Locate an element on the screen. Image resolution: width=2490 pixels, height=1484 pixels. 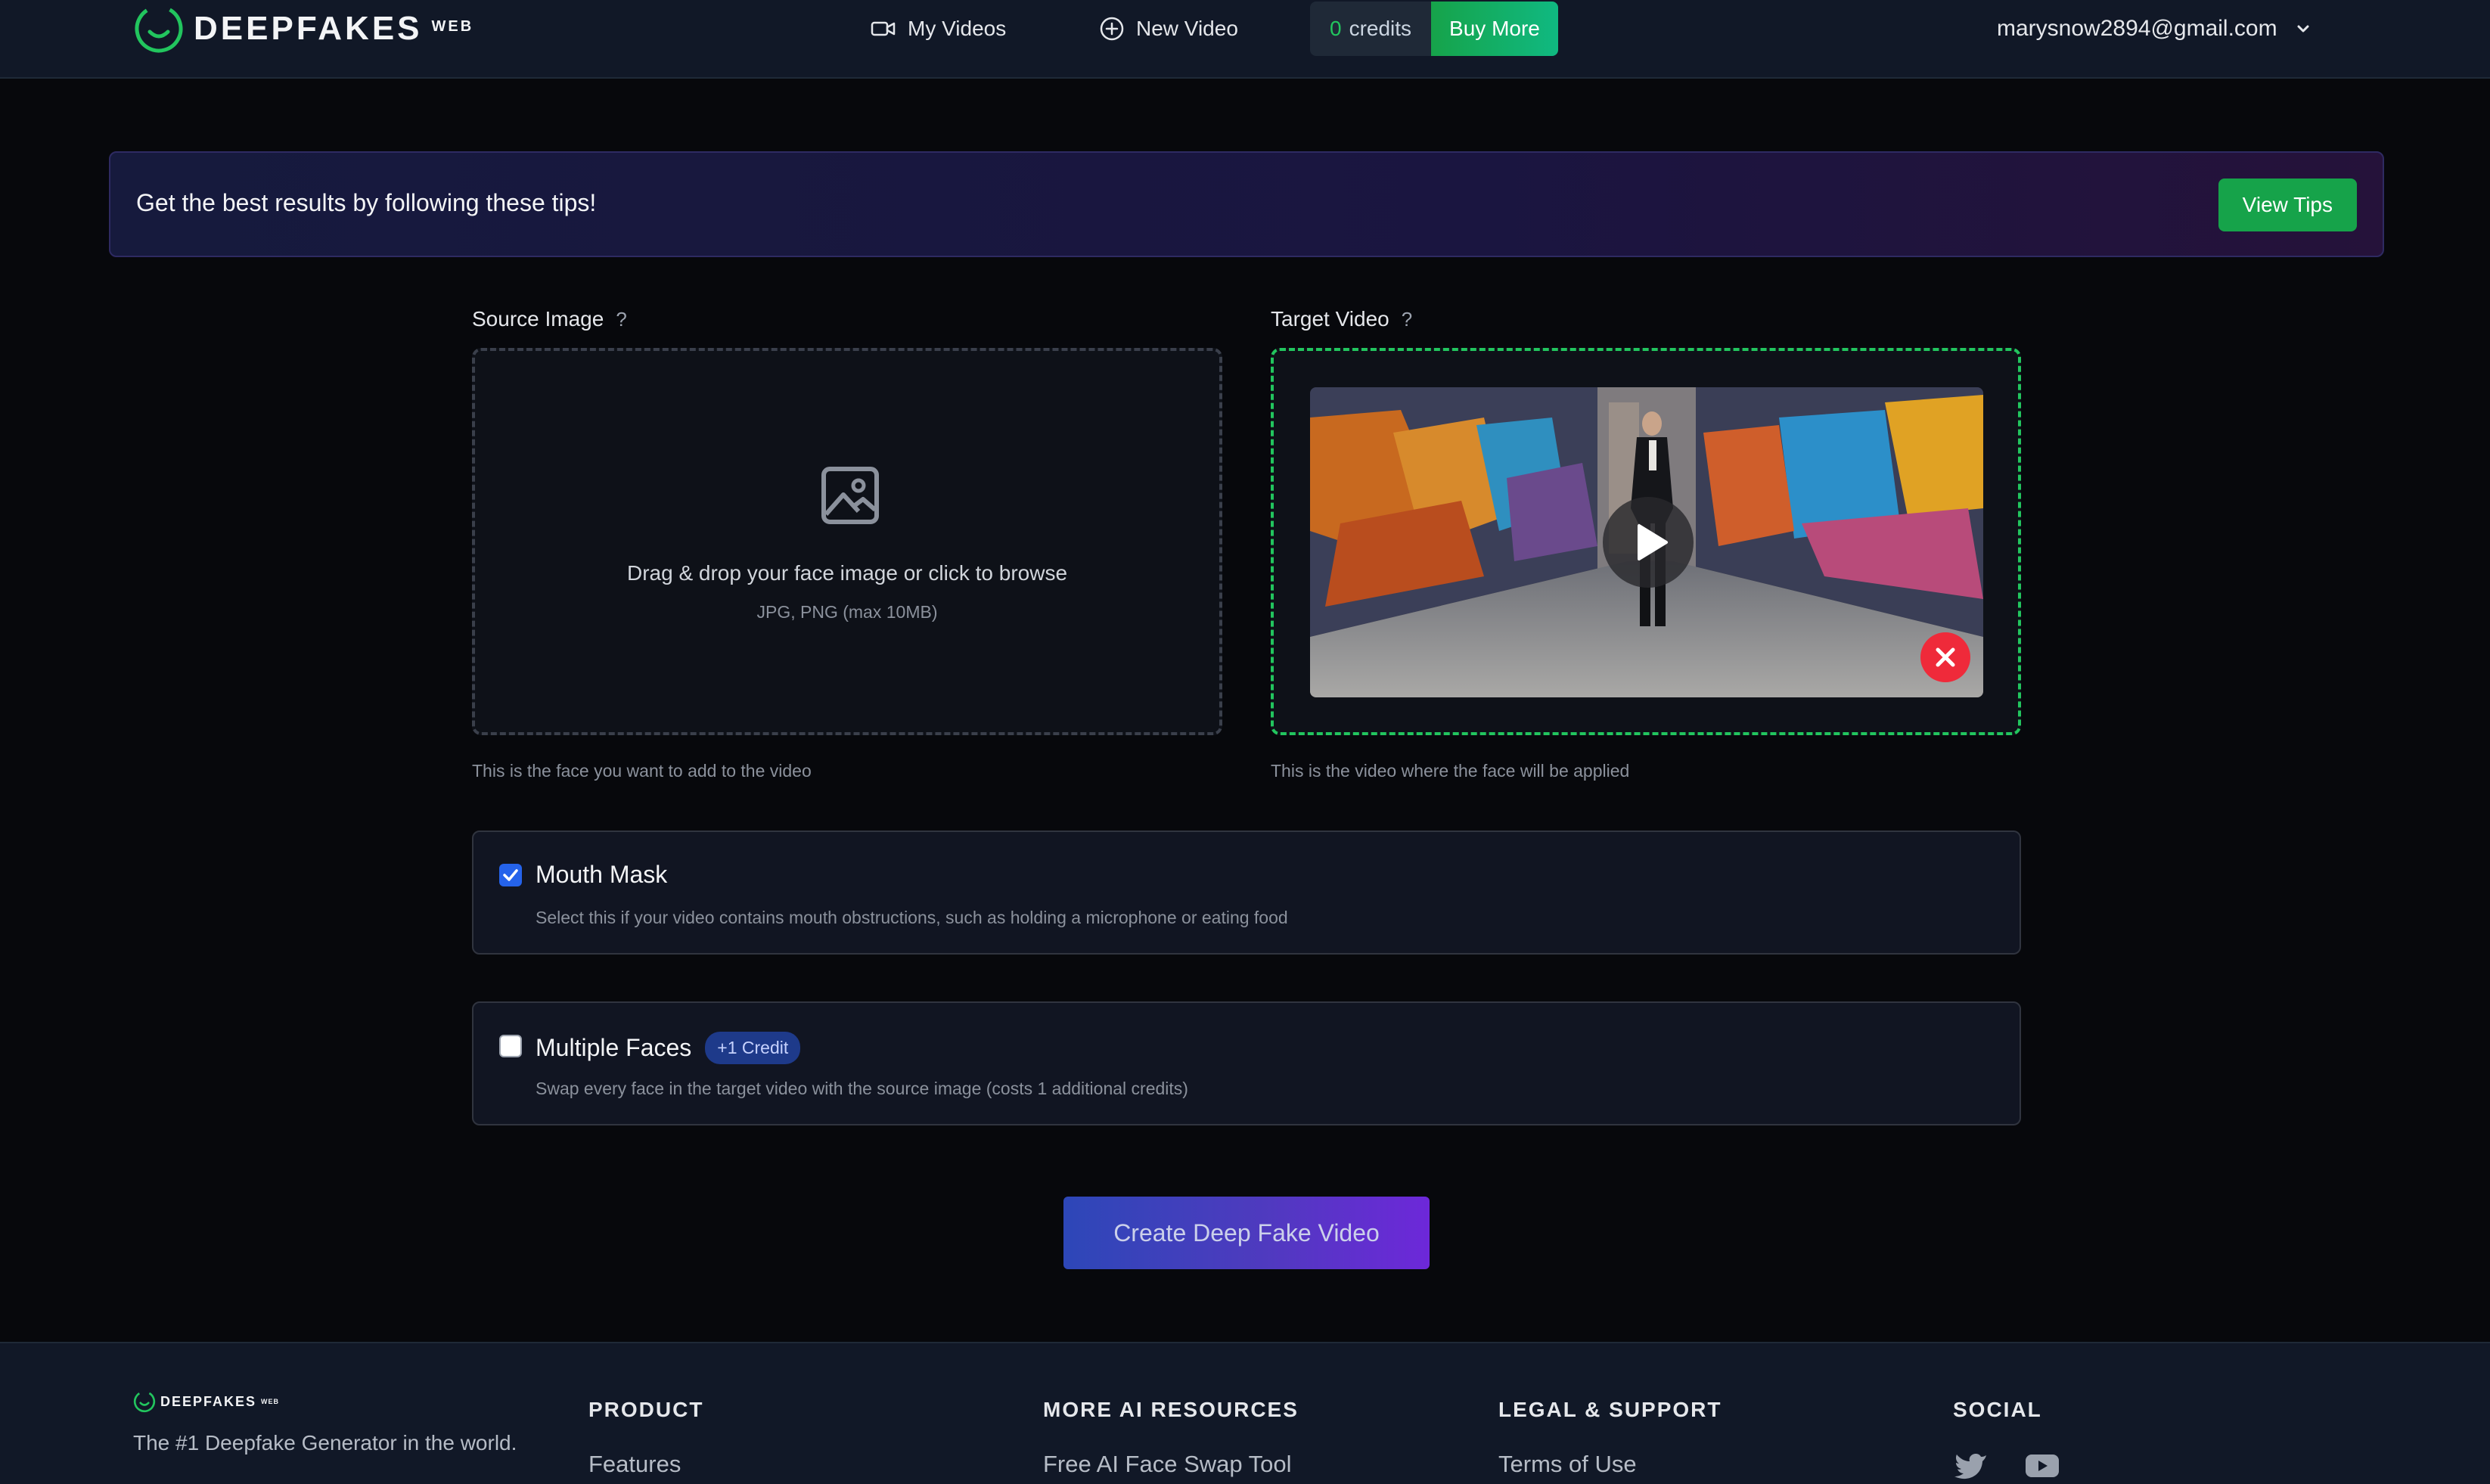
source-image-title: Source Image is located at coordinates (538, 319).